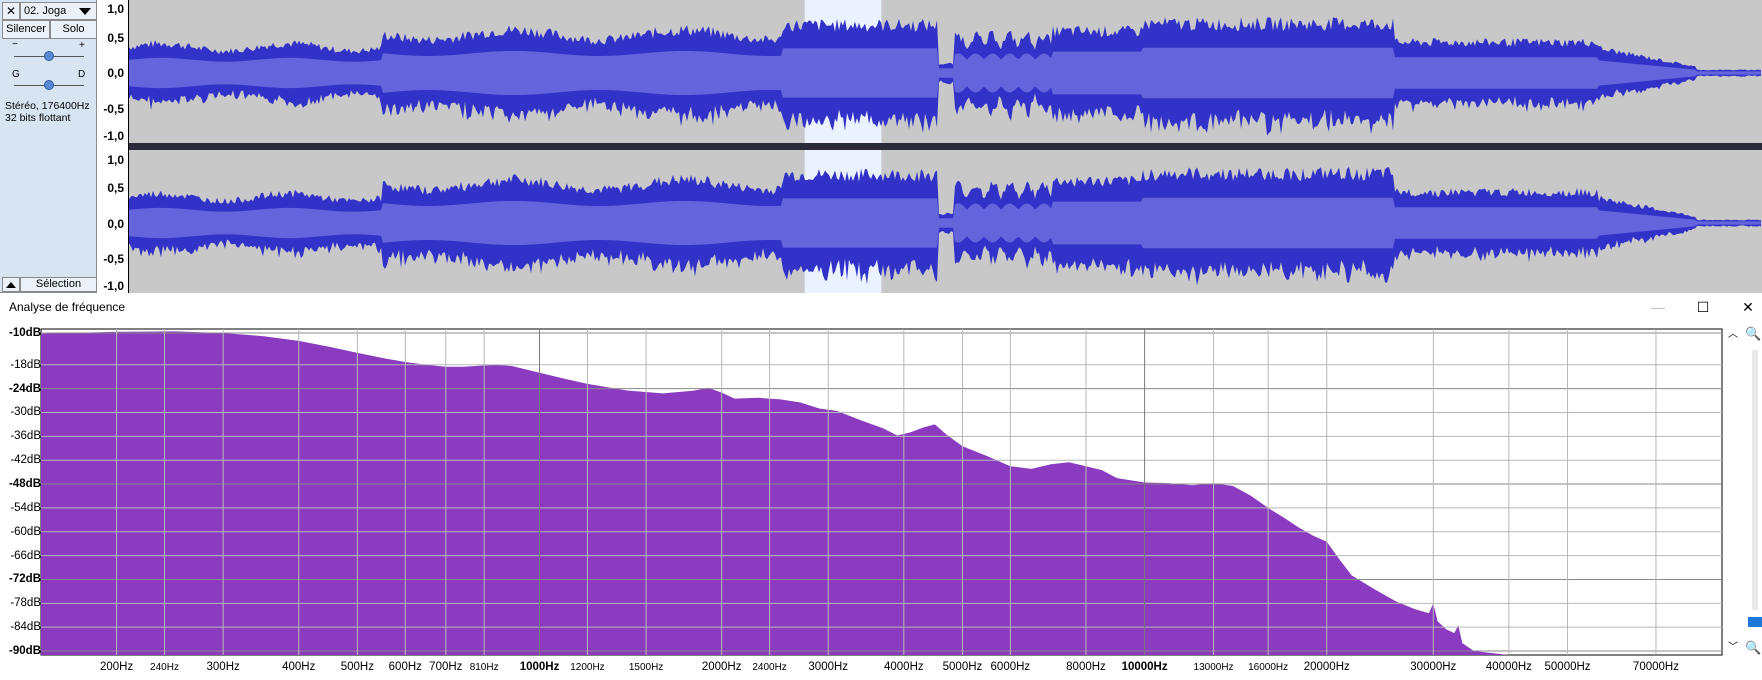 This screenshot has width=1762, height=680. I want to click on gain-minus-label: −, so click(15, 44).